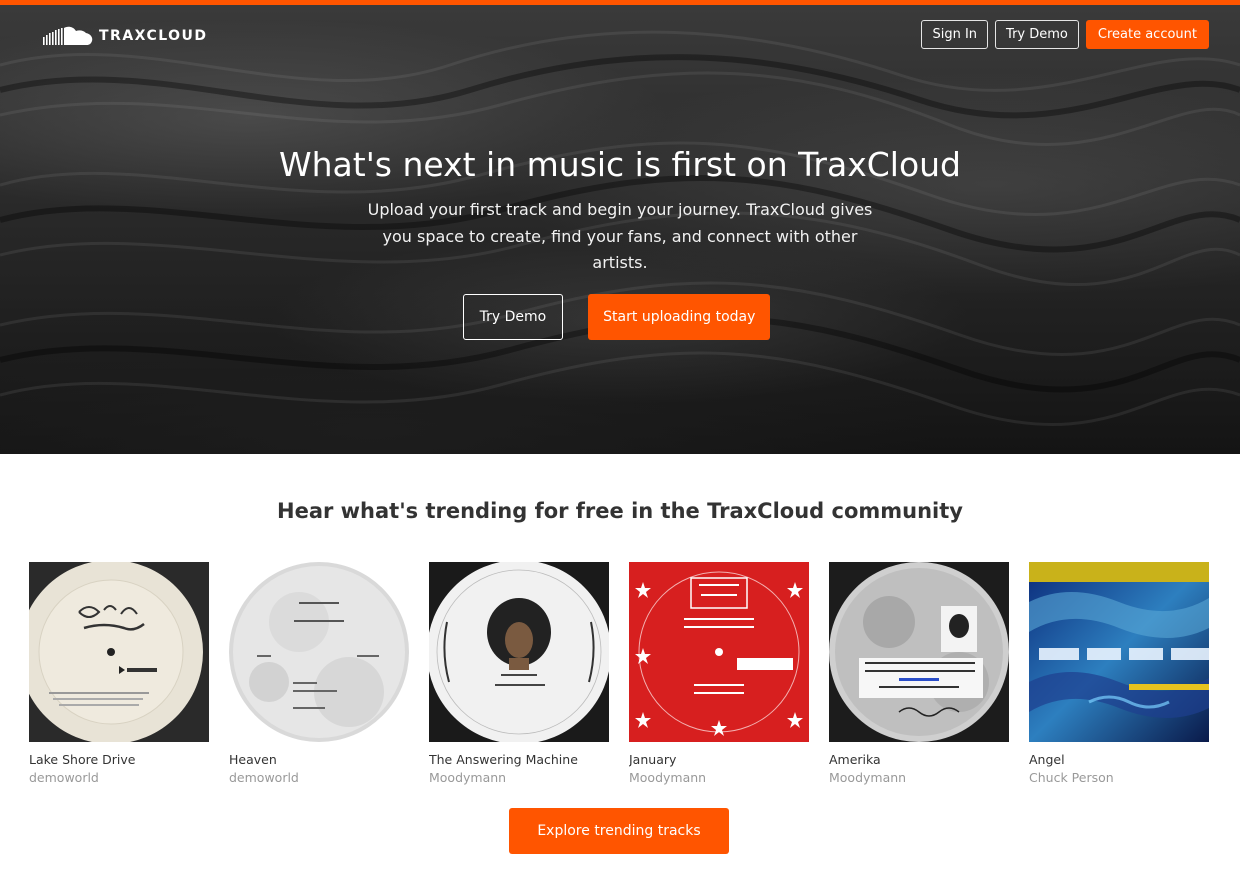  I want to click on track-card: The Answering Machine Moodymann, so click(519, 673).